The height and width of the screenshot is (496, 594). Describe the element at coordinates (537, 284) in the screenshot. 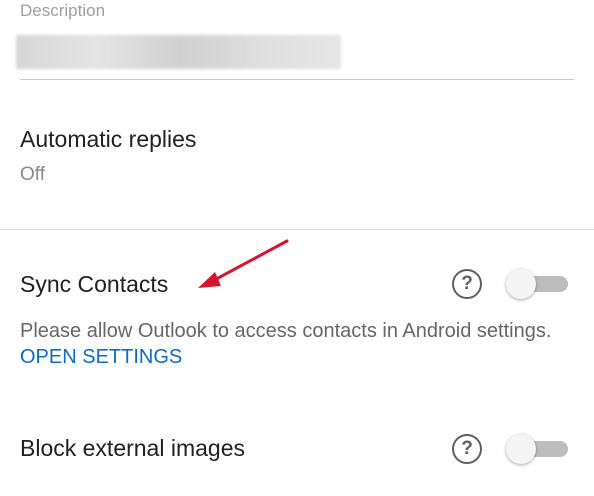

I see `sync-contacts-toggle` at that location.